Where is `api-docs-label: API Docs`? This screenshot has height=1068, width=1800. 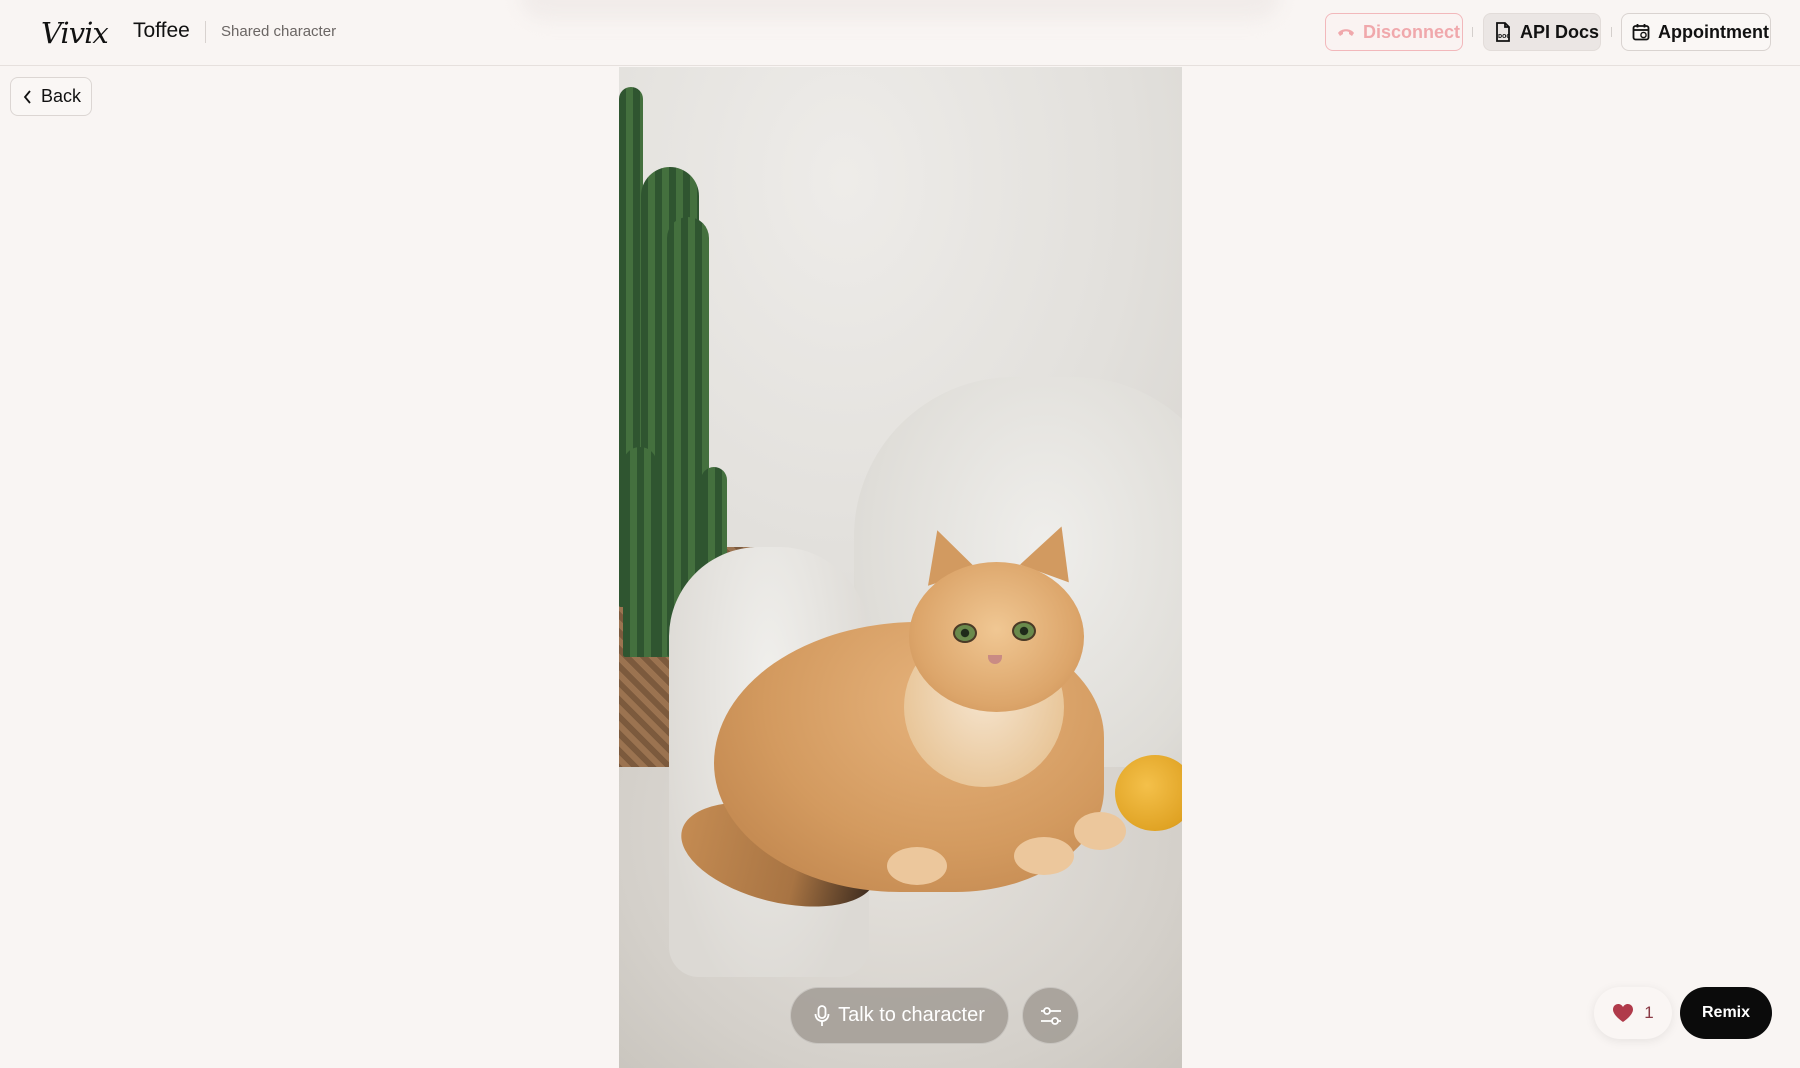
api-docs-label: API Docs is located at coordinates (1560, 31).